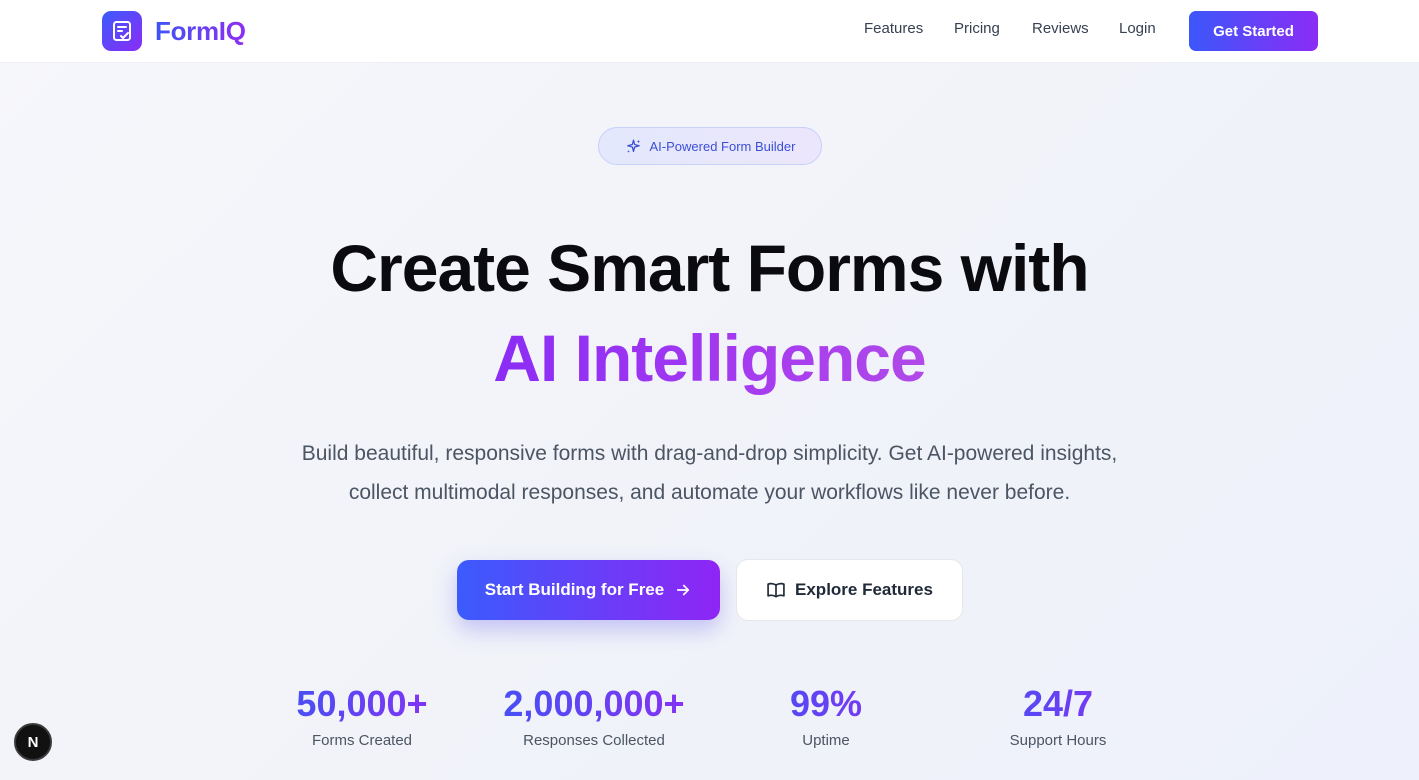  What do you see at coordinates (709, 268) in the screenshot?
I see `headline-line-1: Create Smart Forms with` at bounding box center [709, 268].